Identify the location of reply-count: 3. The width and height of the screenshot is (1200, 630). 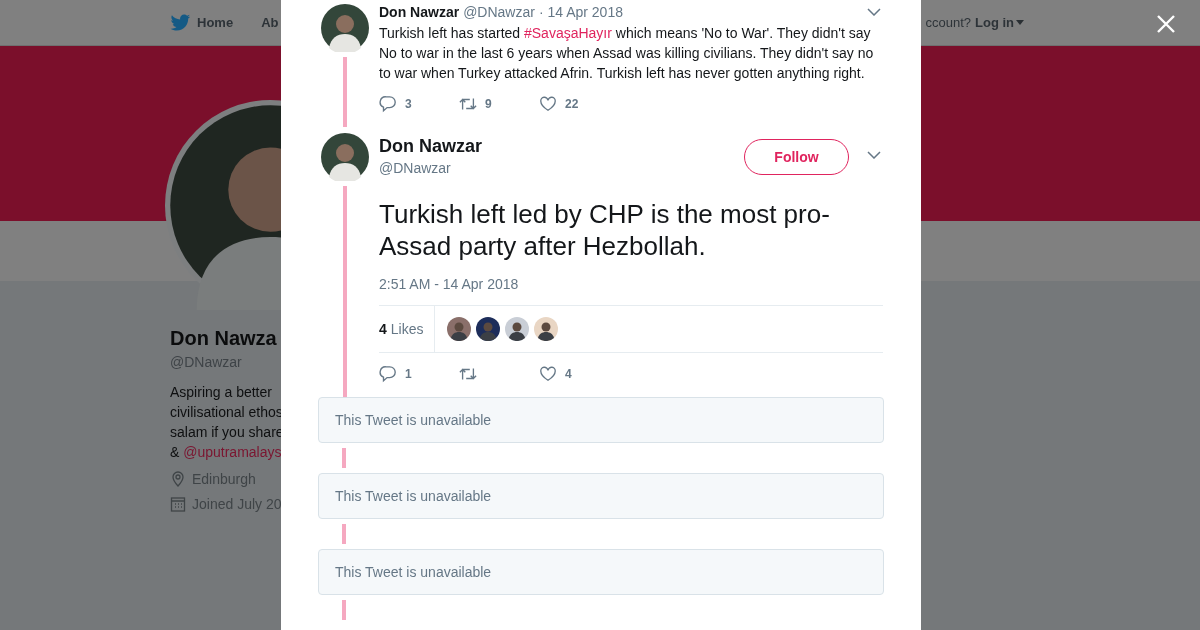
(408, 104).